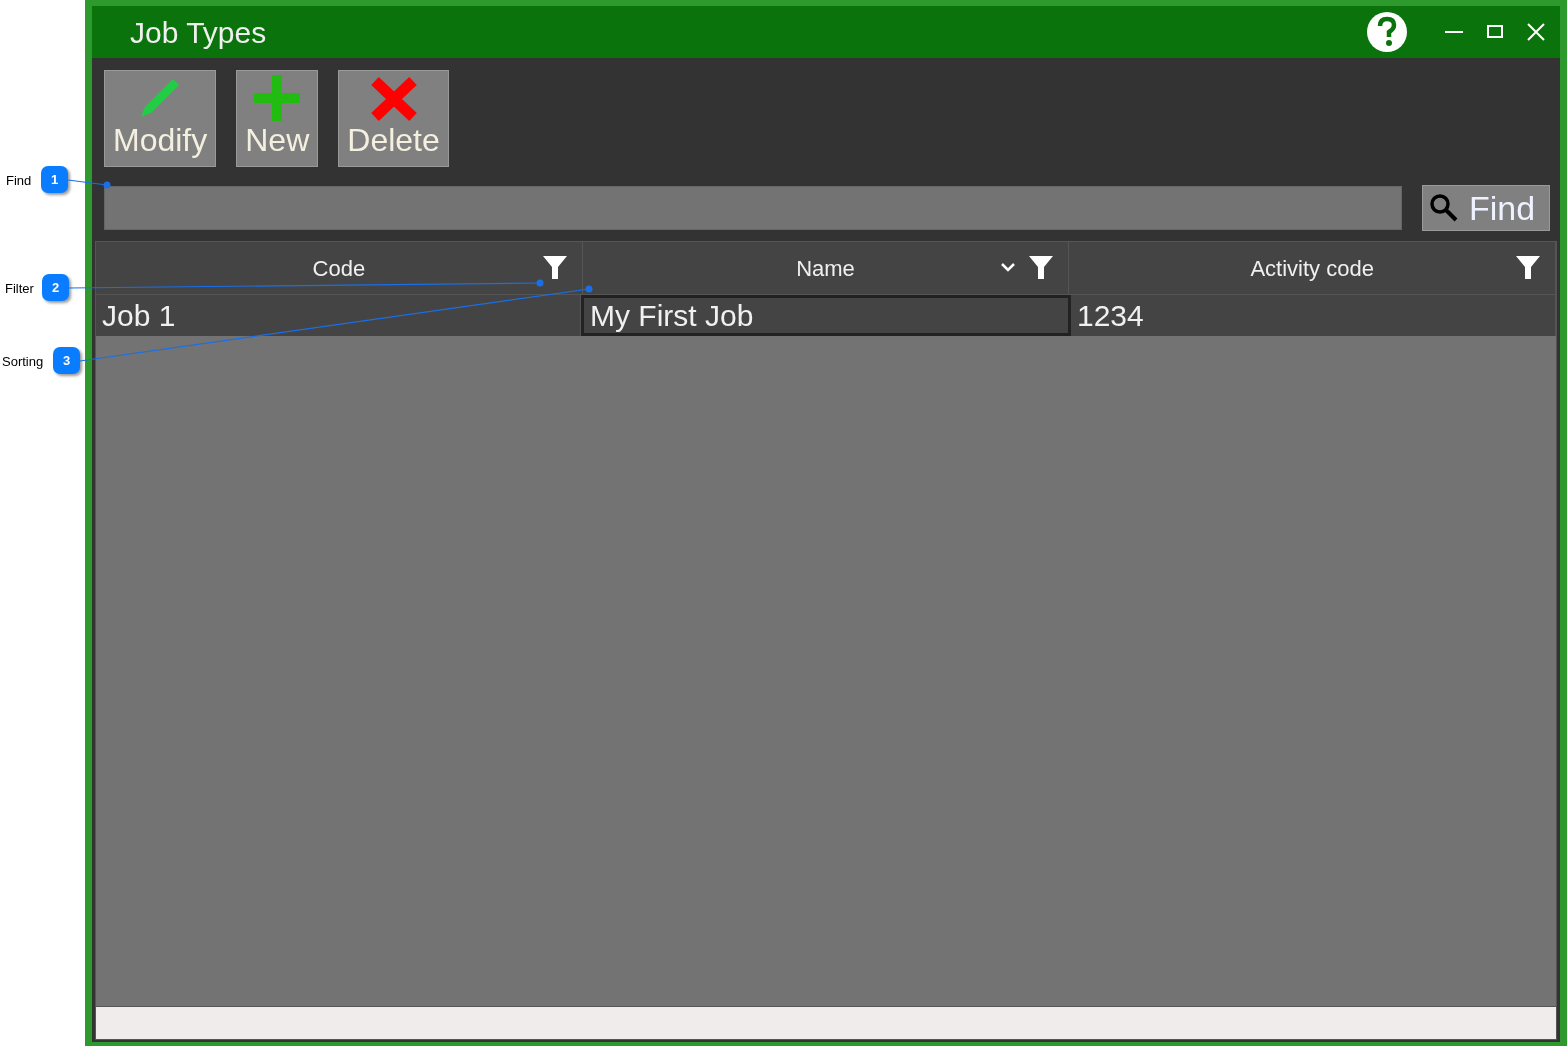 The height and width of the screenshot is (1046, 1567). Describe the element at coordinates (1486, 208) in the screenshot. I see `find-button: Find` at that location.